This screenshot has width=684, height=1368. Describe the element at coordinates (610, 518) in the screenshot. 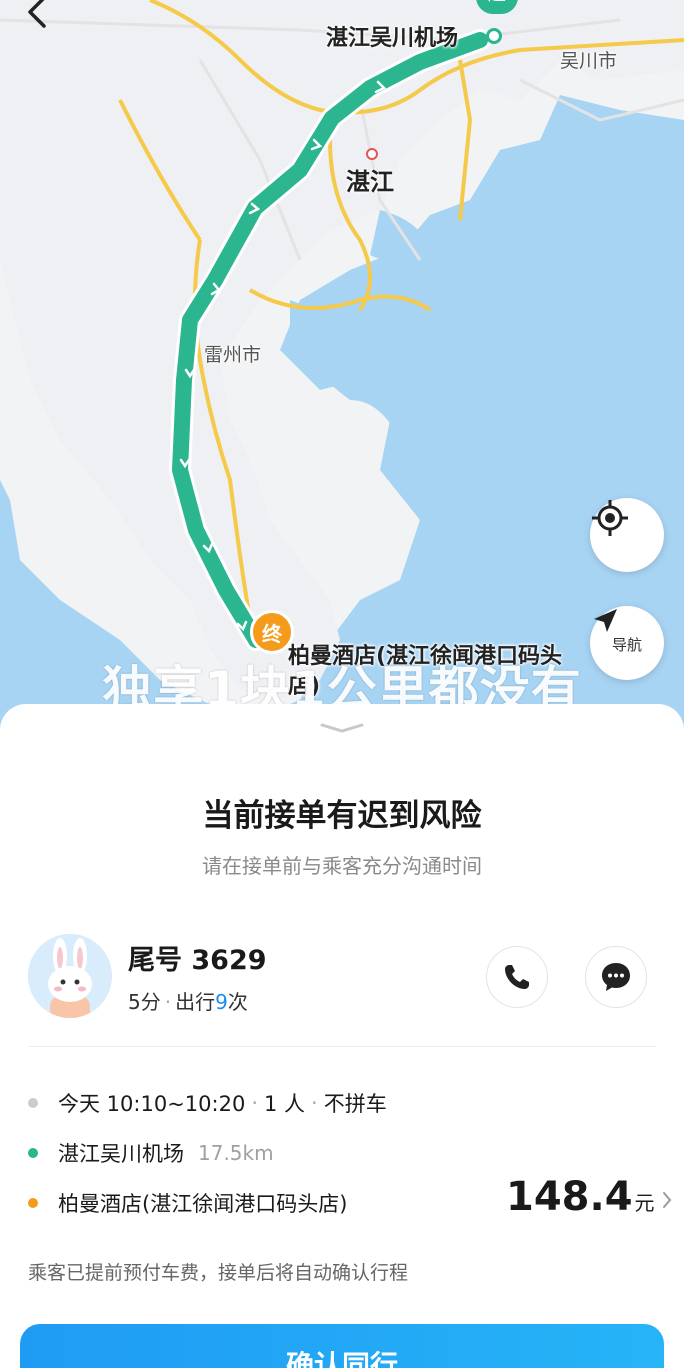

I see `locate-crosshair-icon` at that location.